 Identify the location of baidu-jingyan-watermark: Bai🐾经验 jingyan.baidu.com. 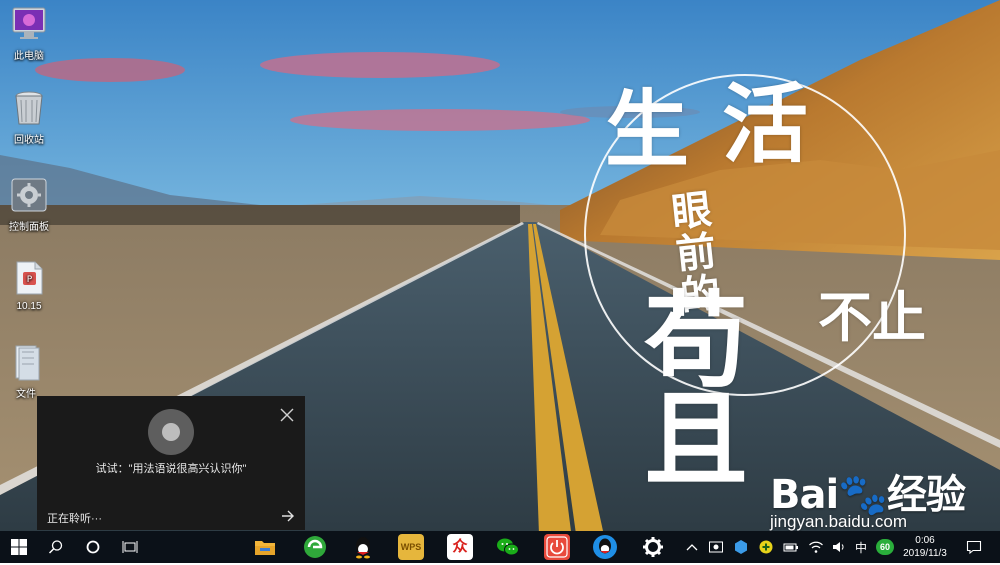
(868, 496).